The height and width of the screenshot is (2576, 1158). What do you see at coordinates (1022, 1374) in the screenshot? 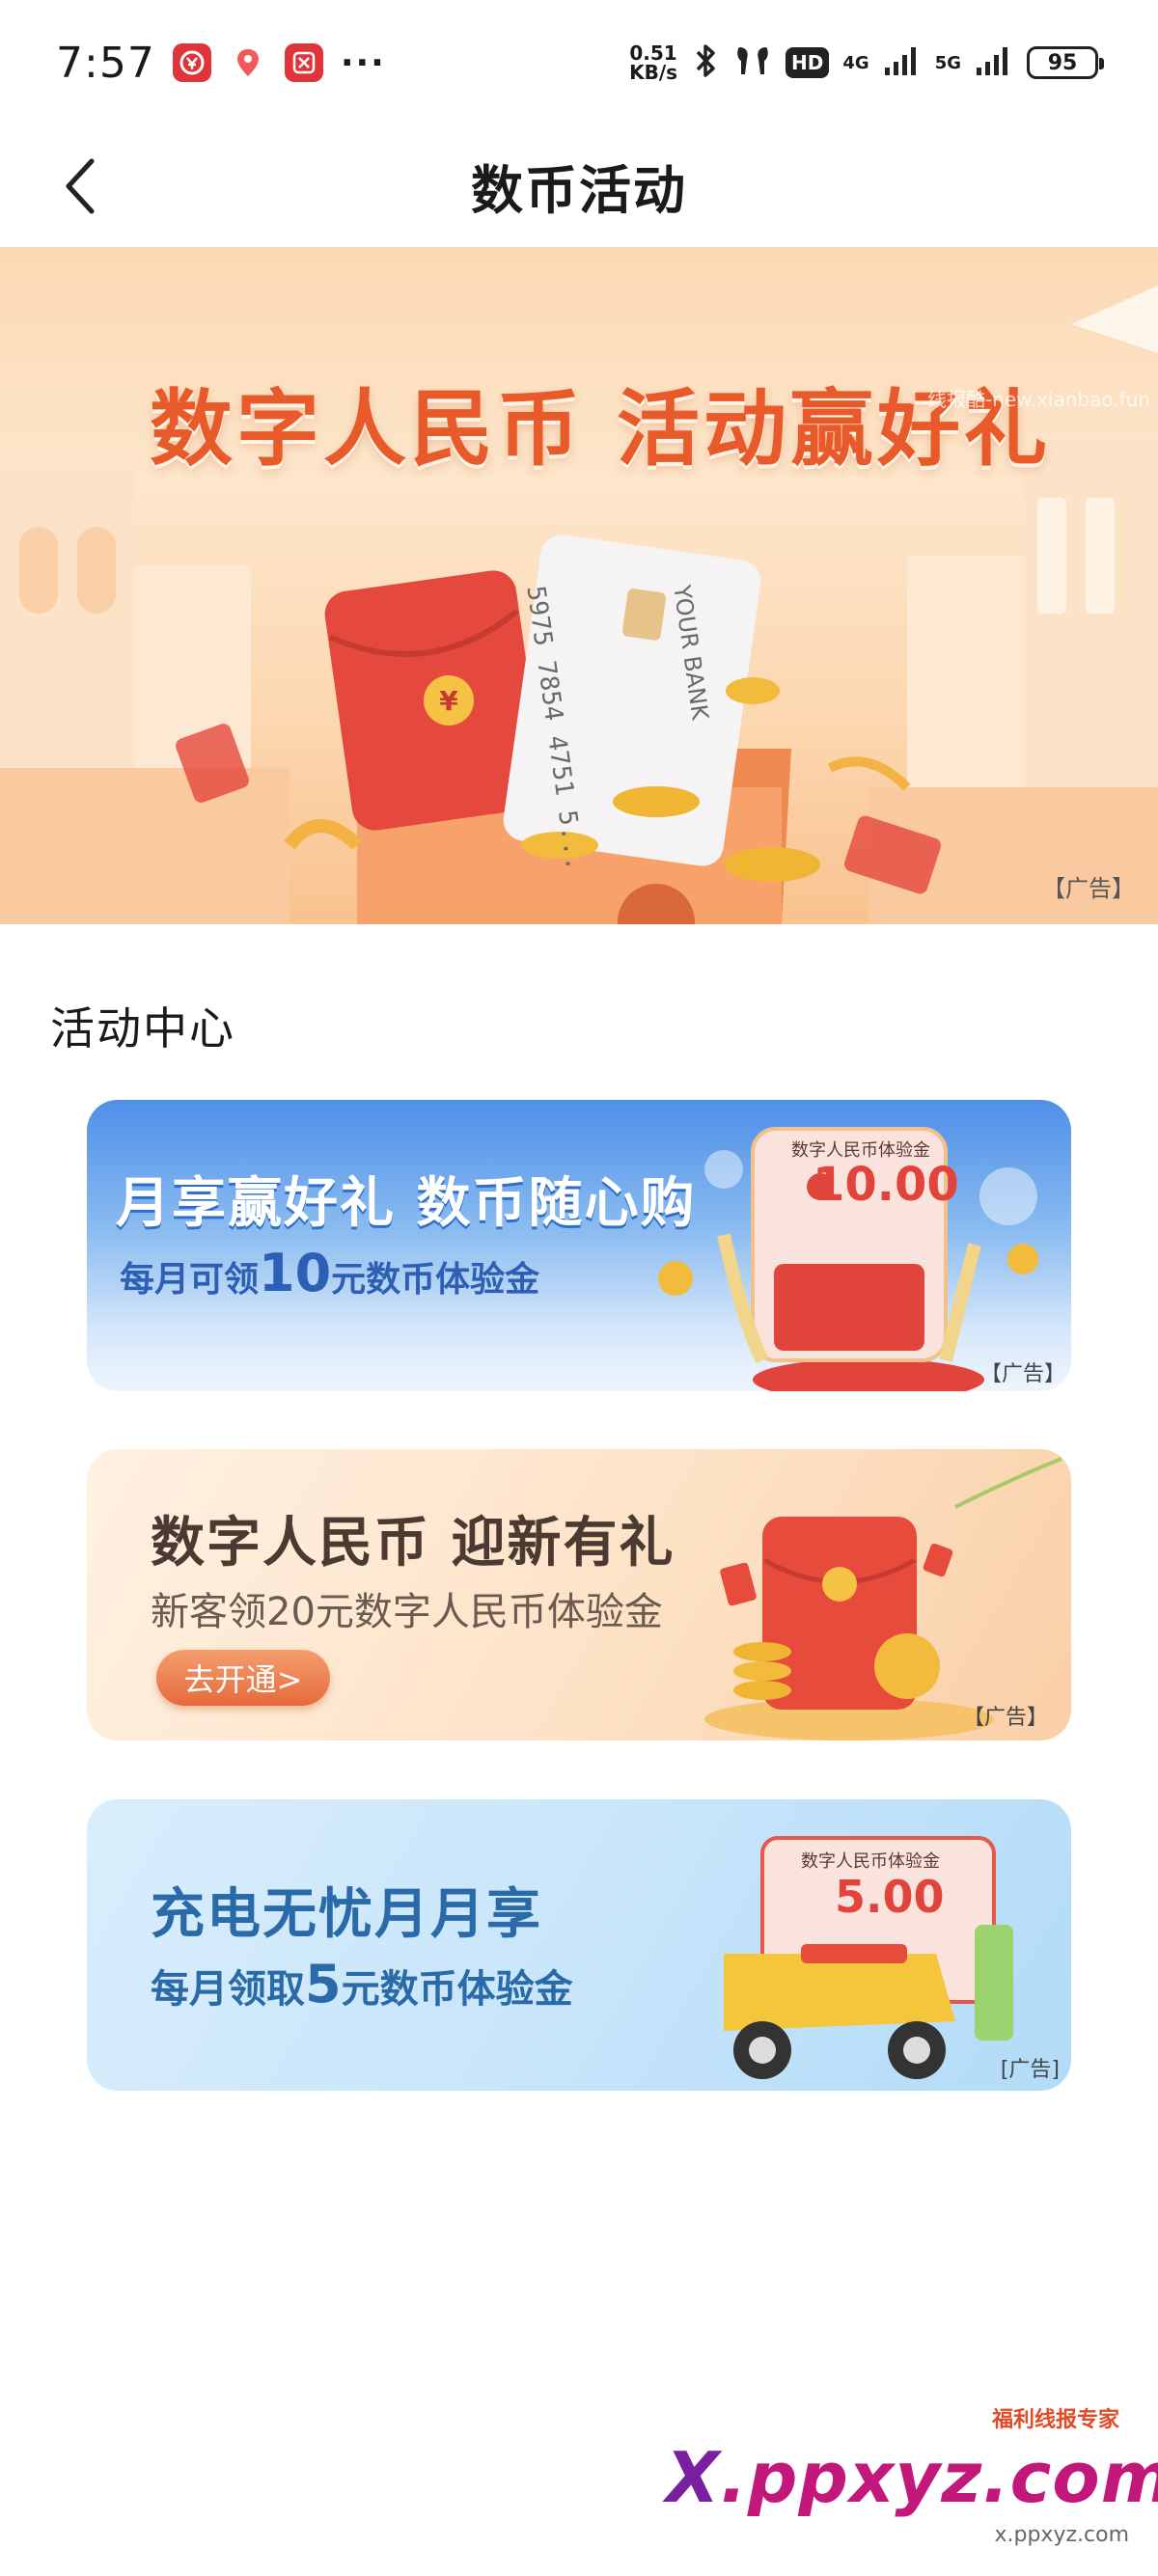
I see `card1-ad-tag: 【广告】` at bounding box center [1022, 1374].